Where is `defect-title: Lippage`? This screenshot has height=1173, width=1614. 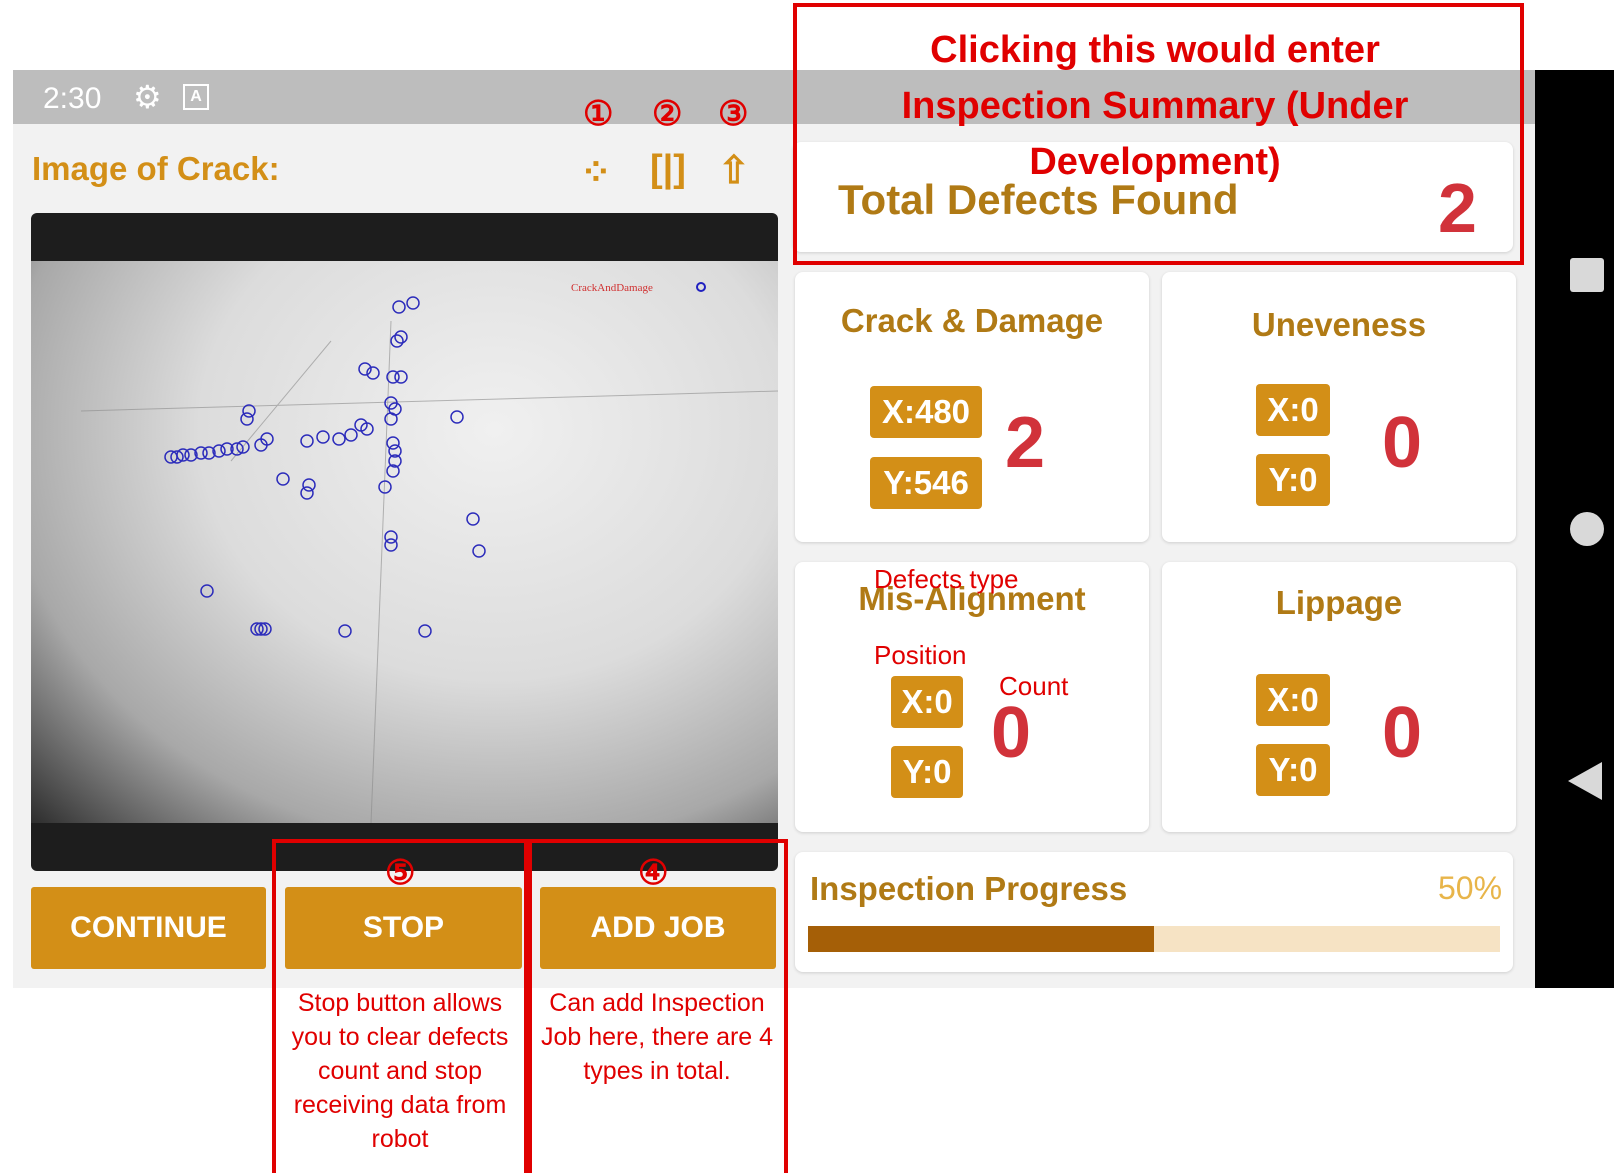
defect-title: Lippage is located at coordinates (1339, 602).